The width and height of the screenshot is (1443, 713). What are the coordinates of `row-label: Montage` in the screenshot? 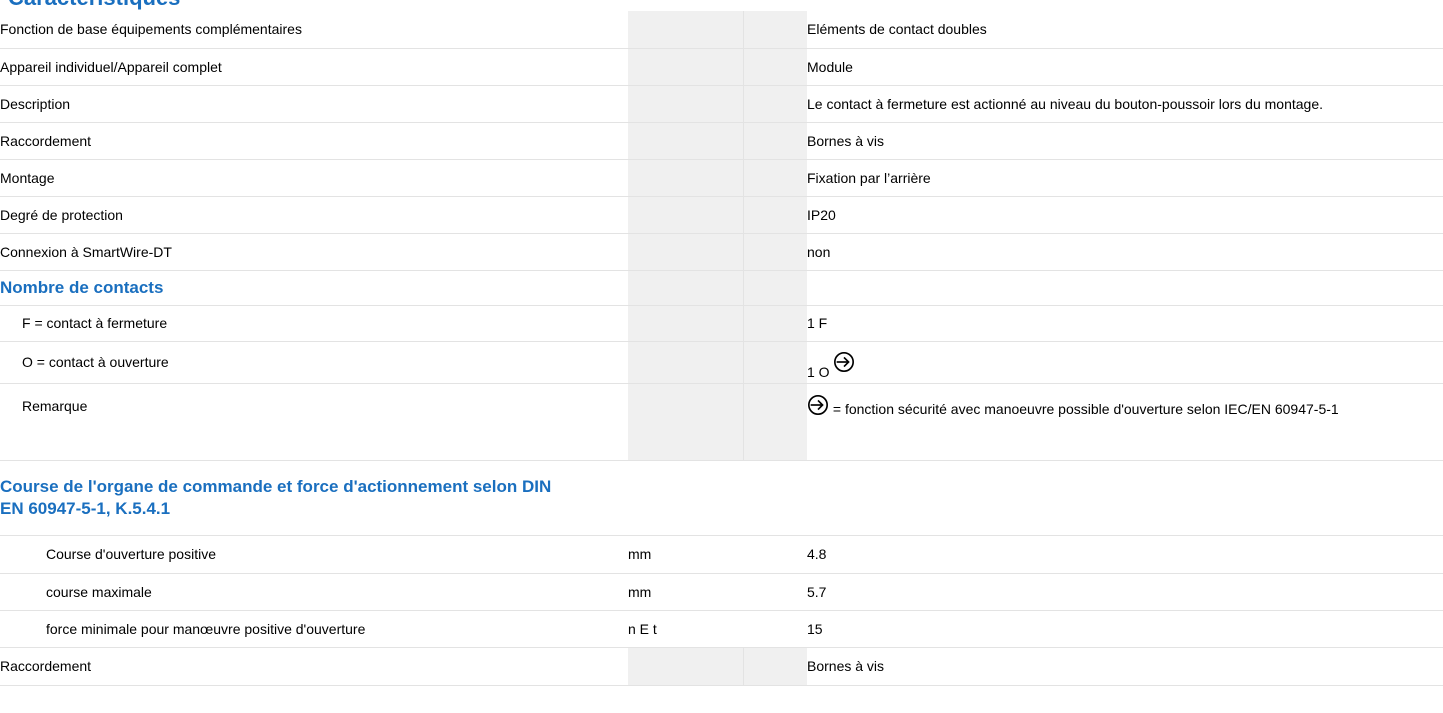 It's located at (314, 178).